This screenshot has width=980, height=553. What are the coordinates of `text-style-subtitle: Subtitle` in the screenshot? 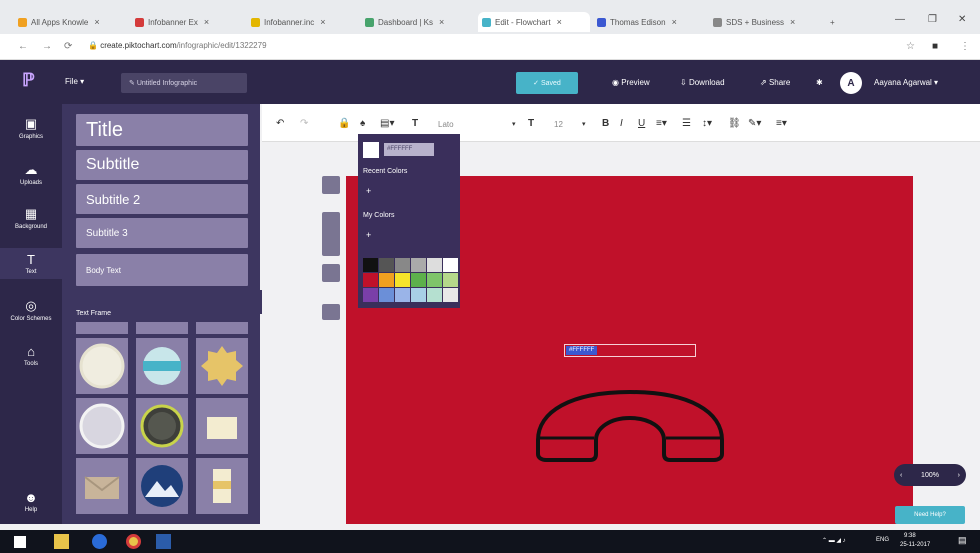 It's located at (162, 165).